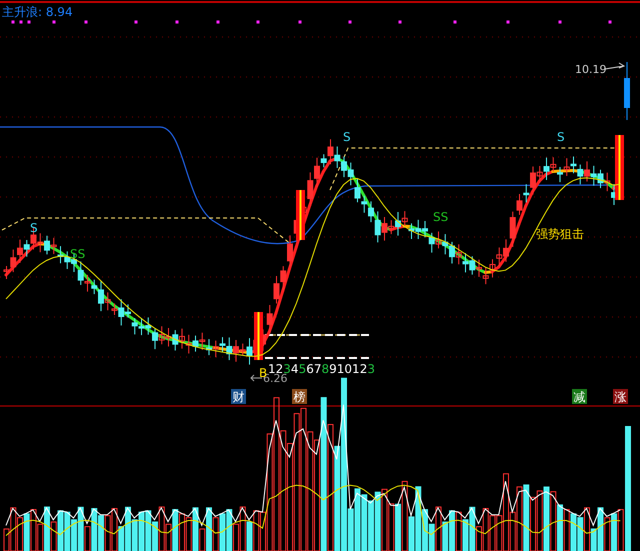 The image size is (640, 551). I want to click on badge-label: 财, so click(238, 396).